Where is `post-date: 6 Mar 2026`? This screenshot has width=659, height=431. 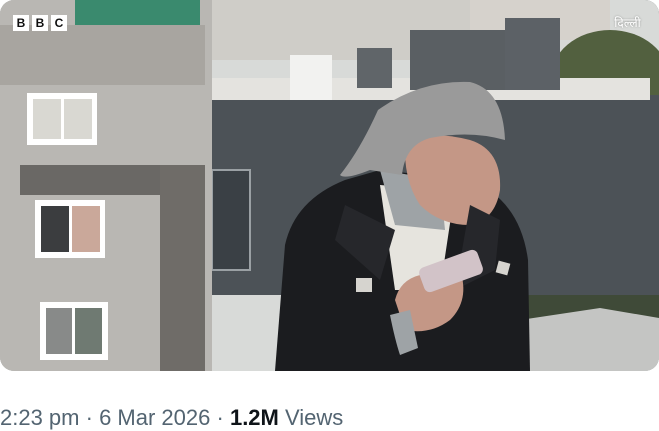 post-date: 6 Mar 2026 is located at coordinates (154, 417).